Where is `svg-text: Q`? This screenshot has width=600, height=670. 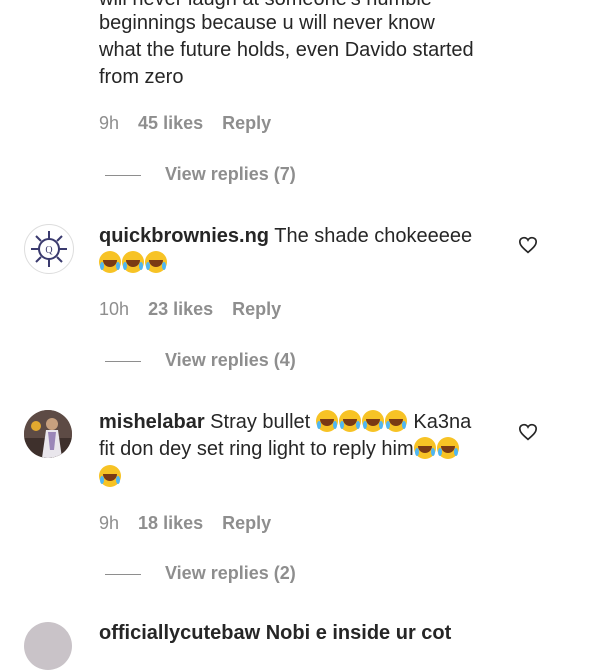
svg-text: Q is located at coordinates (49, 250).